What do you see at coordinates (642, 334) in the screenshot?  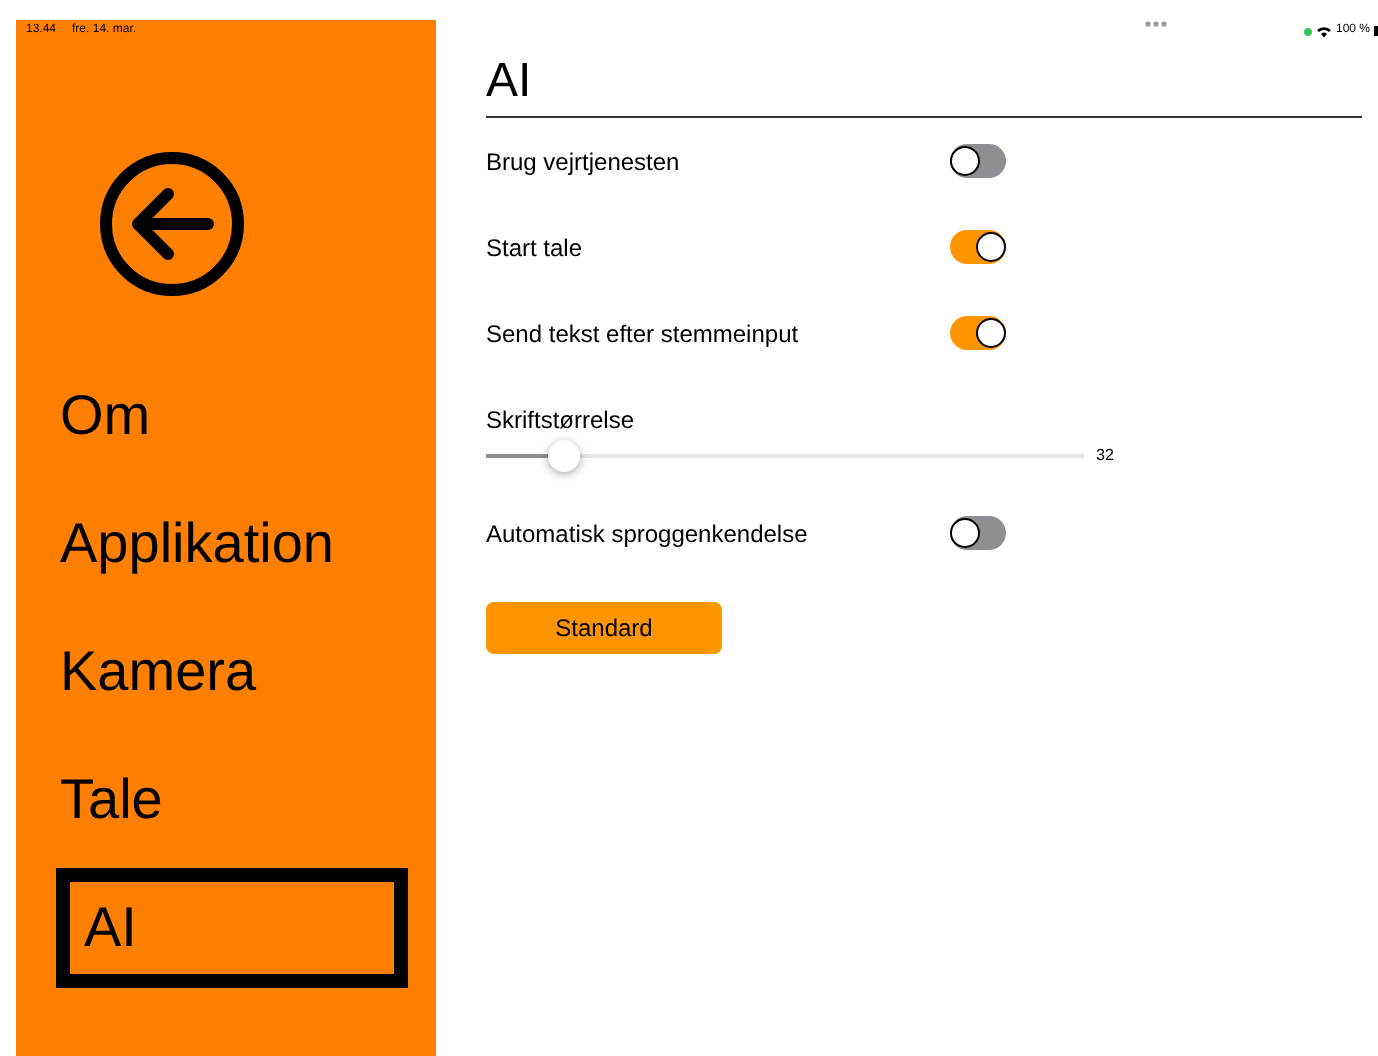 I see `setting-label: Send tekst efter stemmeinput` at bounding box center [642, 334].